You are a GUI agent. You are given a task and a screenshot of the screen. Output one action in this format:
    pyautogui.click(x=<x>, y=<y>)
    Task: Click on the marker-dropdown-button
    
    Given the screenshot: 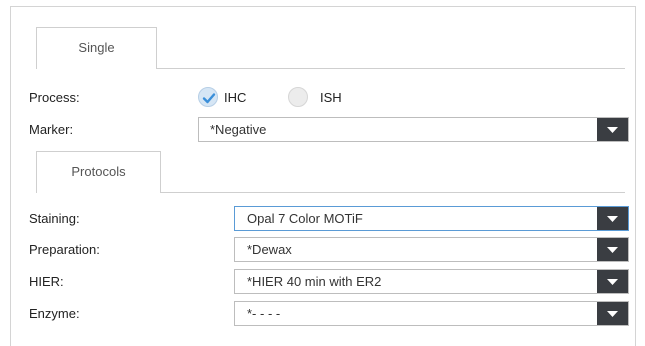 What is the action you would take?
    pyautogui.click(x=612, y=129)
    